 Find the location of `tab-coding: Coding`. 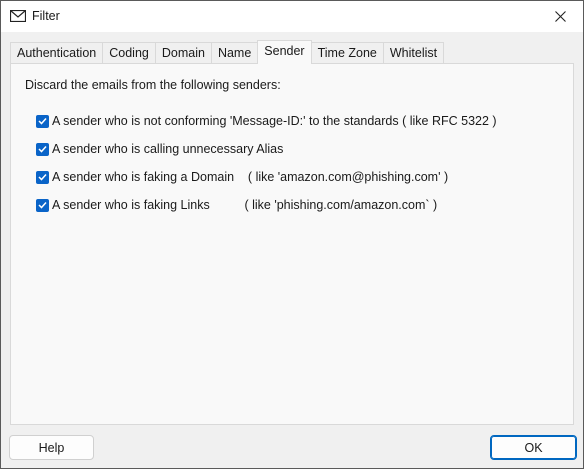

tab-coding: Coding is located at coordinates (129, 53).